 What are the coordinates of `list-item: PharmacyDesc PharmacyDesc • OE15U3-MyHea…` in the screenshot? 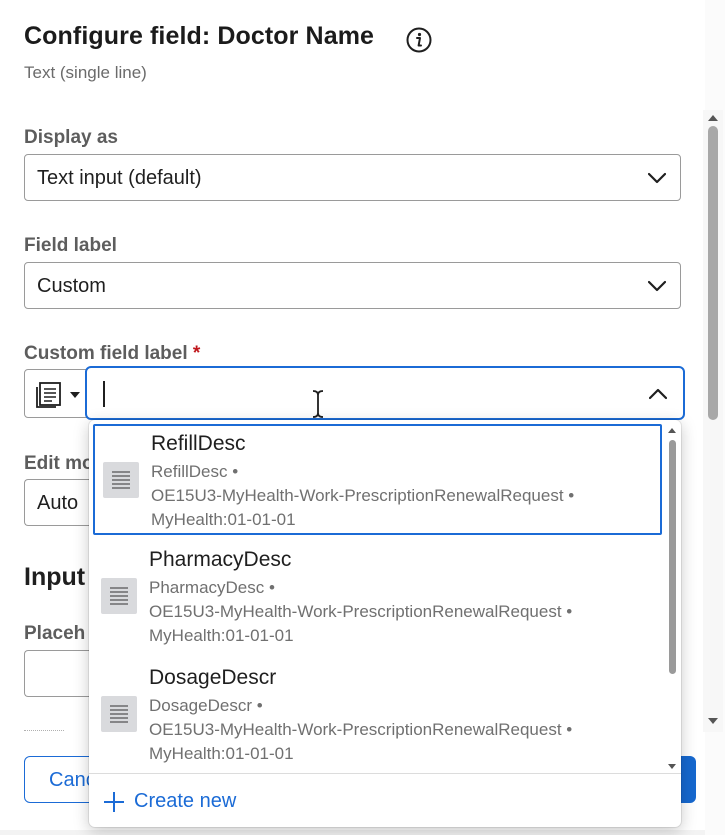 It's located at (377, 597).